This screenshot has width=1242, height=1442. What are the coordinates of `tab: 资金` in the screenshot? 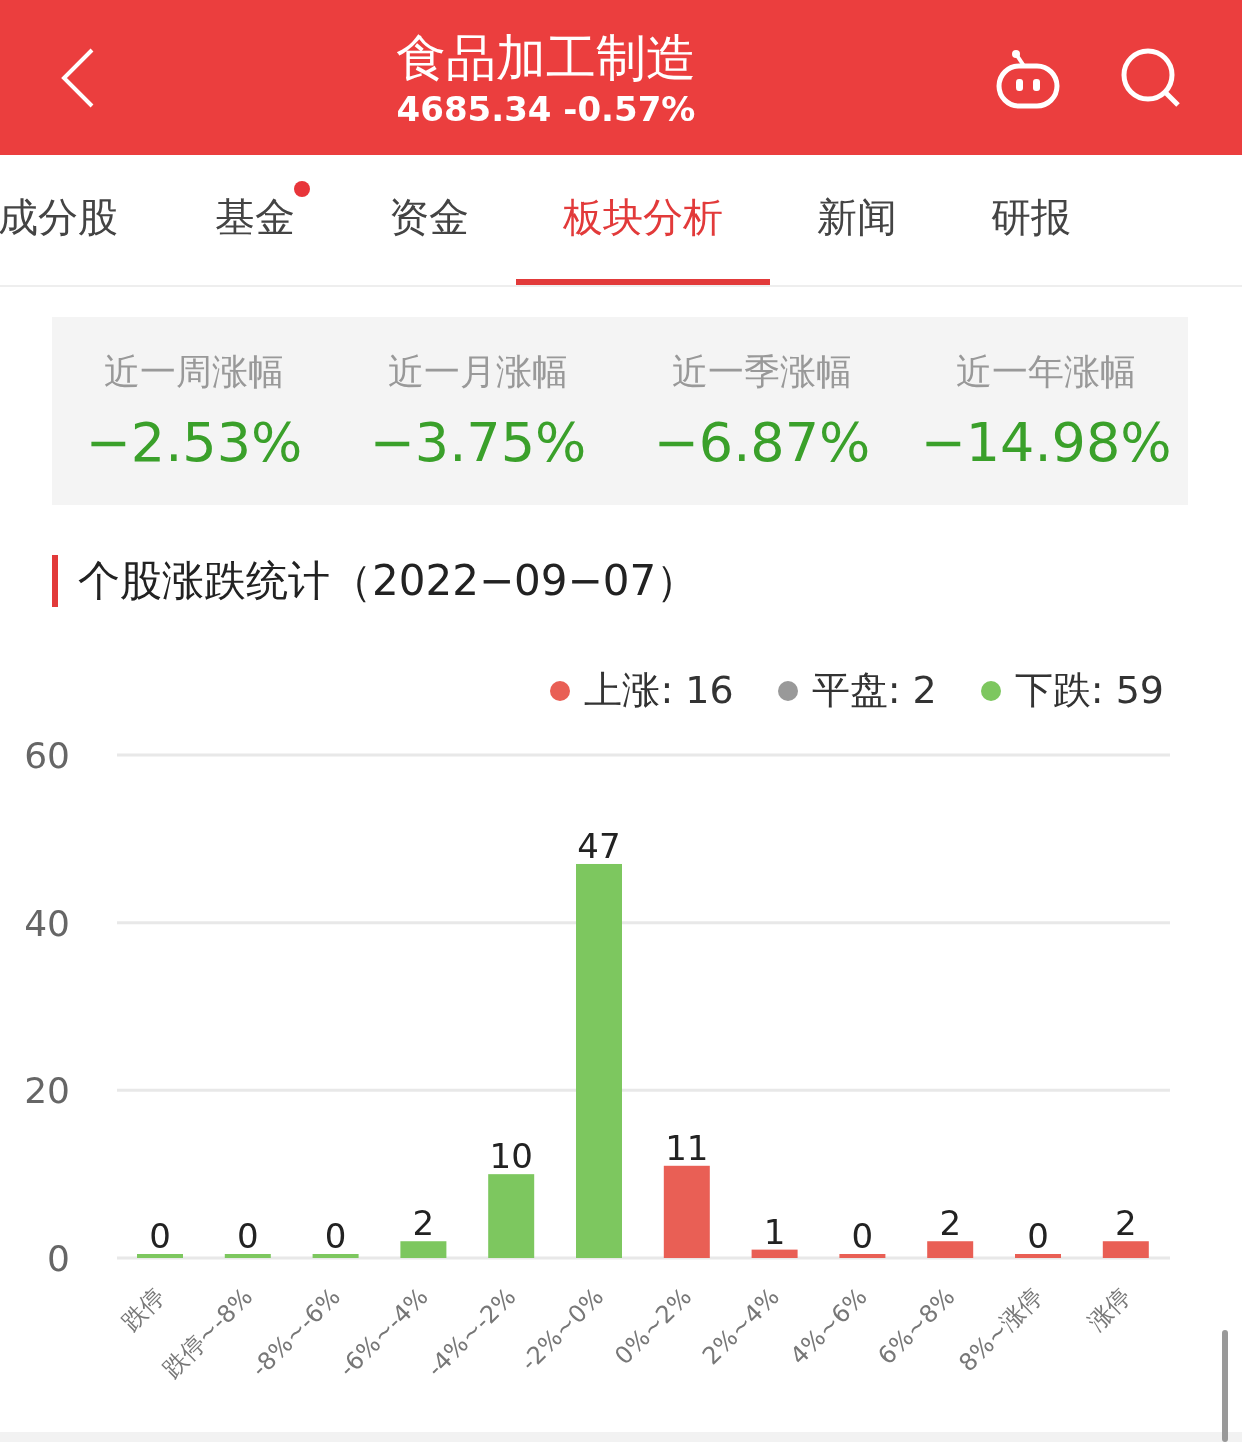 It's located at (429, 220).